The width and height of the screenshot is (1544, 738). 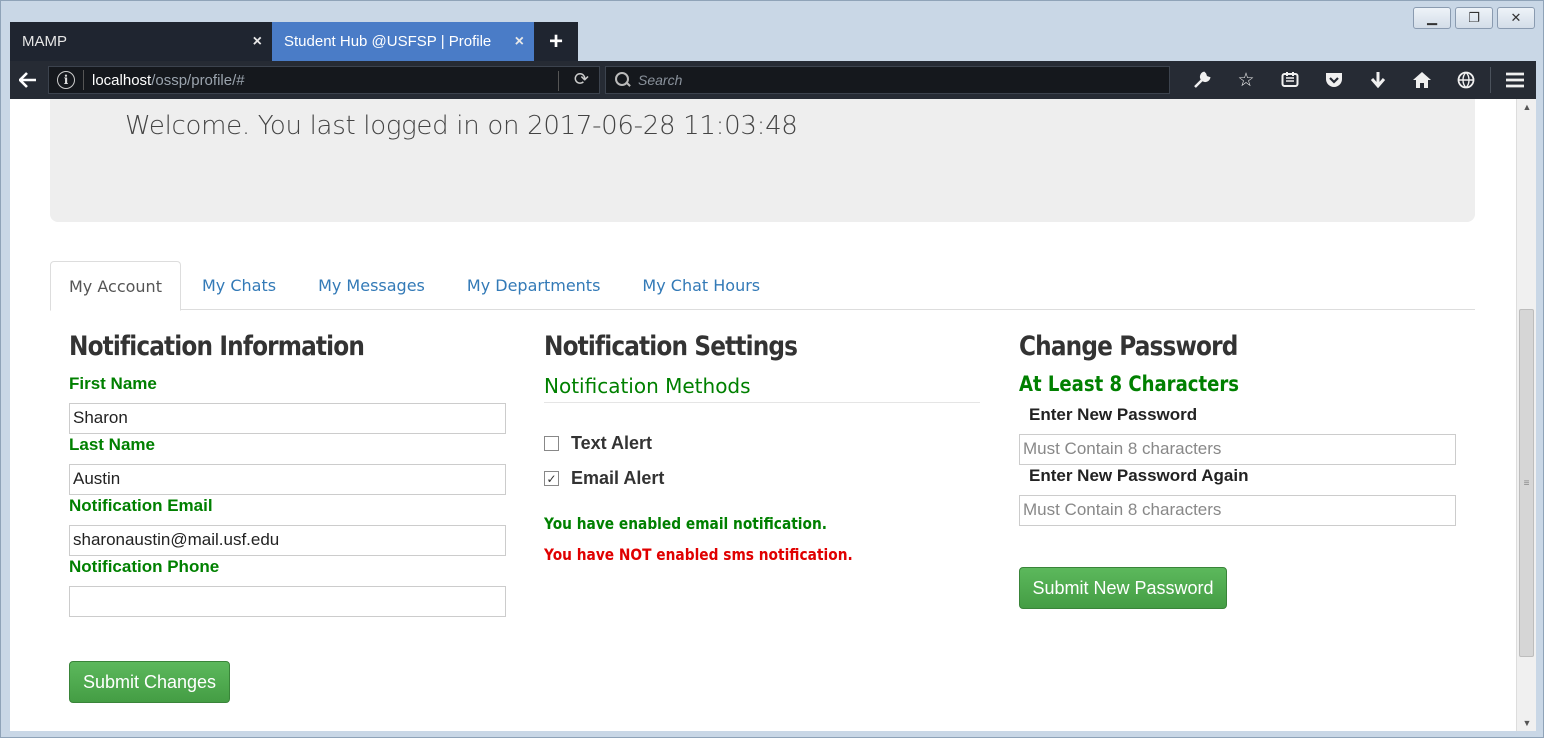 I want to click on email-status-message: You have enabled email notification., so click(x=686, y=523).